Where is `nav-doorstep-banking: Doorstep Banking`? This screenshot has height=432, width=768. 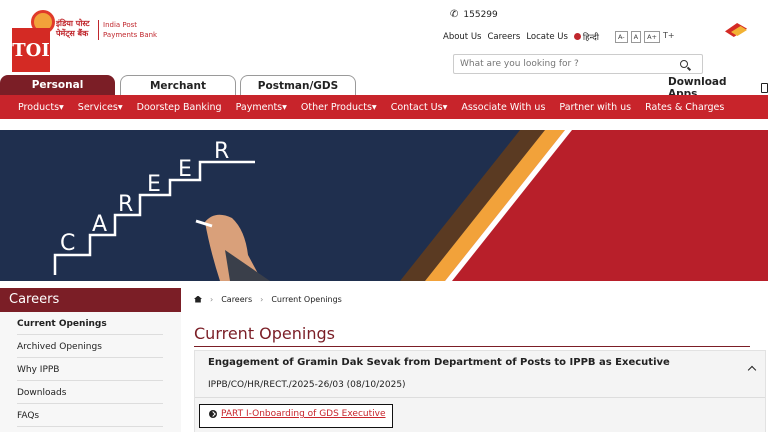 nav-doorstep-banking: Doorstep Banking is located at coordinates (179, 107).